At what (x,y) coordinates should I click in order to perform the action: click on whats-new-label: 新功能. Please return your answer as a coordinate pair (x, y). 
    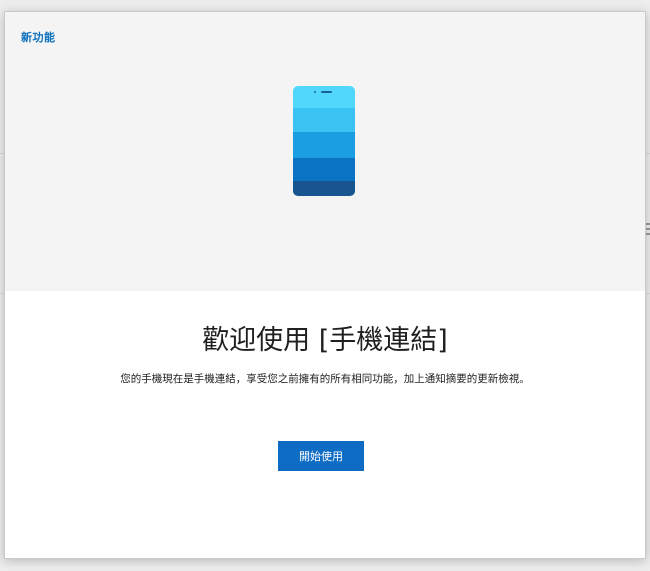
    Looking at the image, I should click on (38, 37).